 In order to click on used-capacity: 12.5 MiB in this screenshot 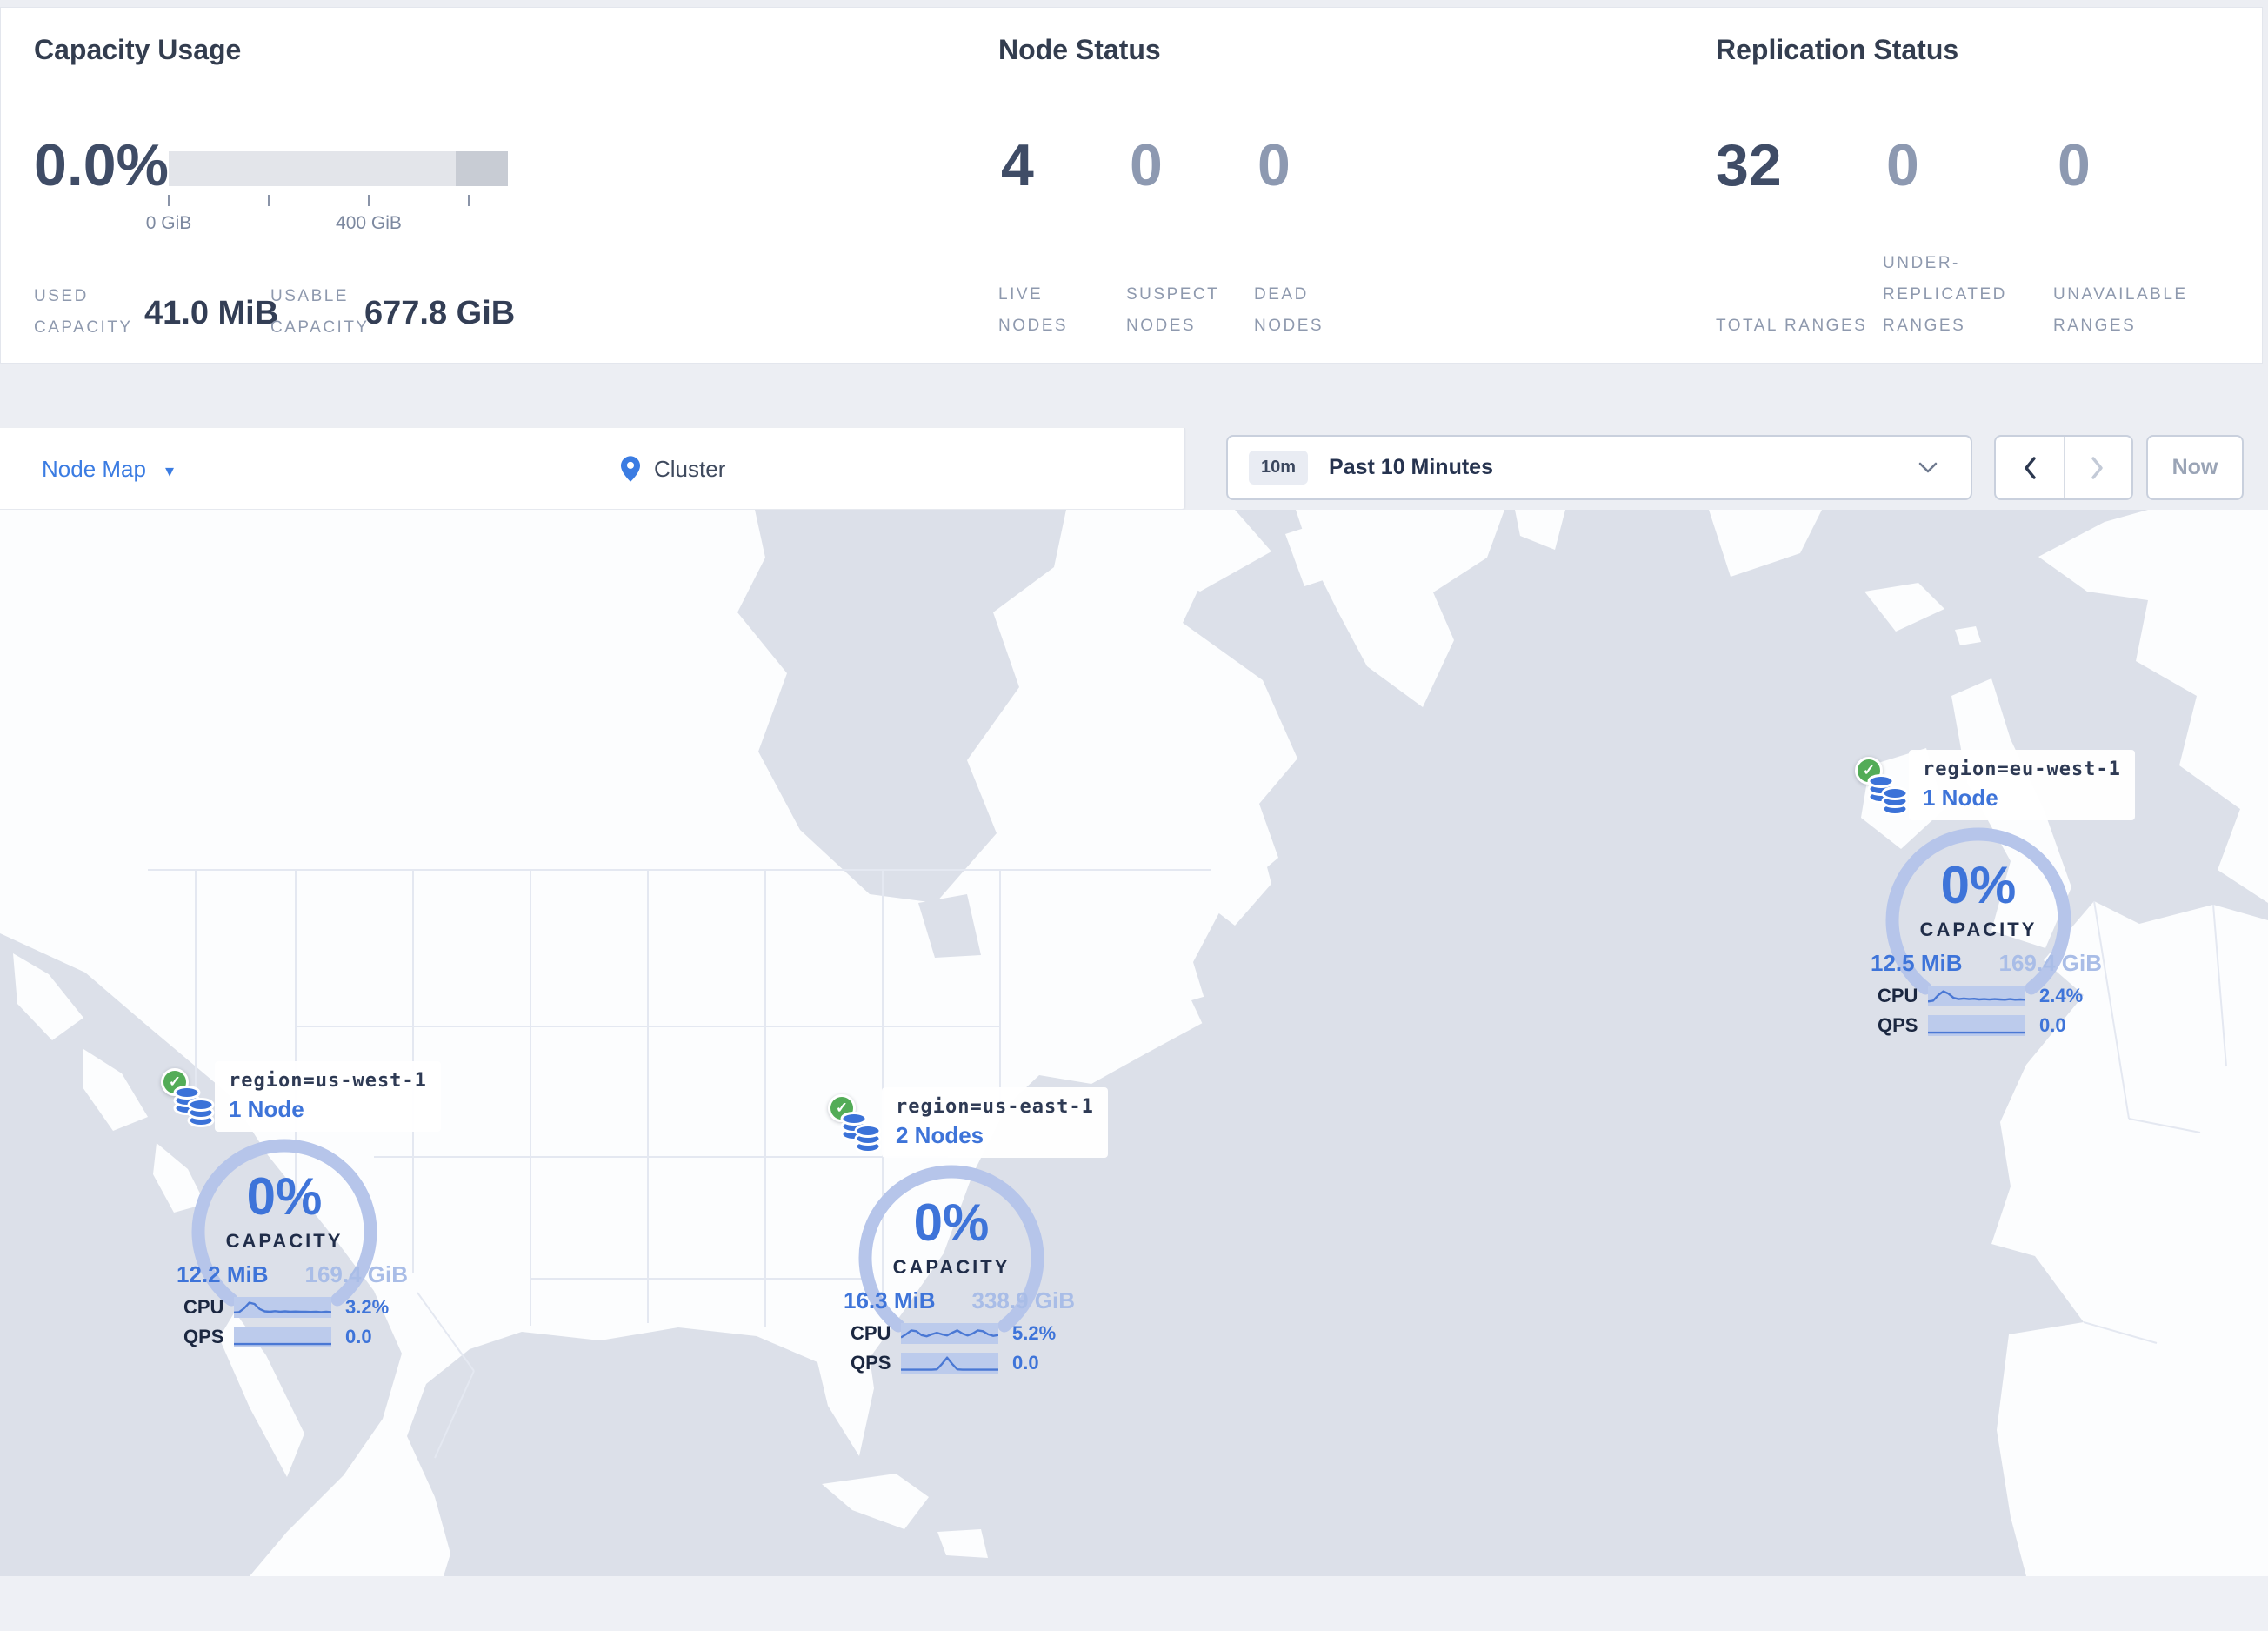, I will do `click(1917, 963)`.